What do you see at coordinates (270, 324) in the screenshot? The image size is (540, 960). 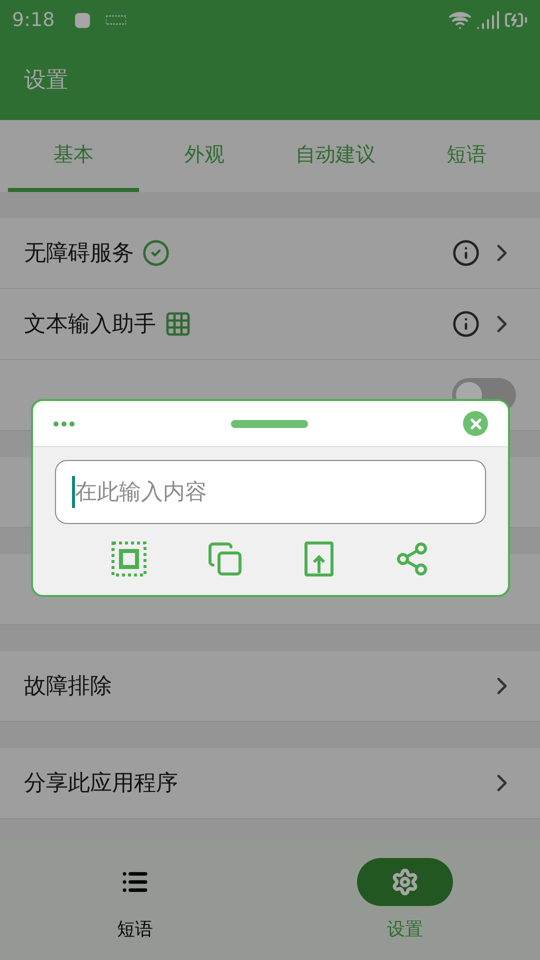 I see `settings-row: 文本输入助手` at bounding box center [270, 324].